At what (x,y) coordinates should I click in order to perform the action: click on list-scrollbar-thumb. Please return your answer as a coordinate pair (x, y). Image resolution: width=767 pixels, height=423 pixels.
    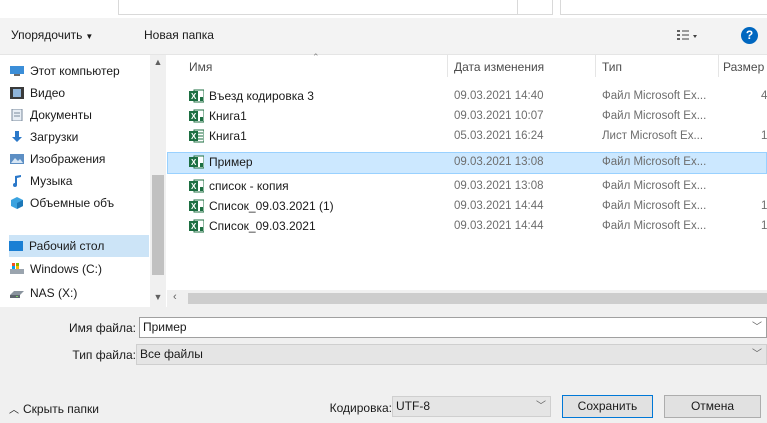
    Looking at the image, I should click on (477, 298).